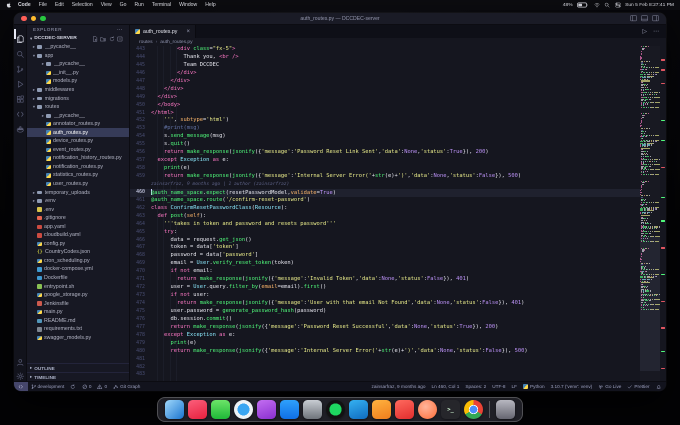  I want to click on tree-item-Jenkinsfile: Jenkinsfile, so click(78, 303).